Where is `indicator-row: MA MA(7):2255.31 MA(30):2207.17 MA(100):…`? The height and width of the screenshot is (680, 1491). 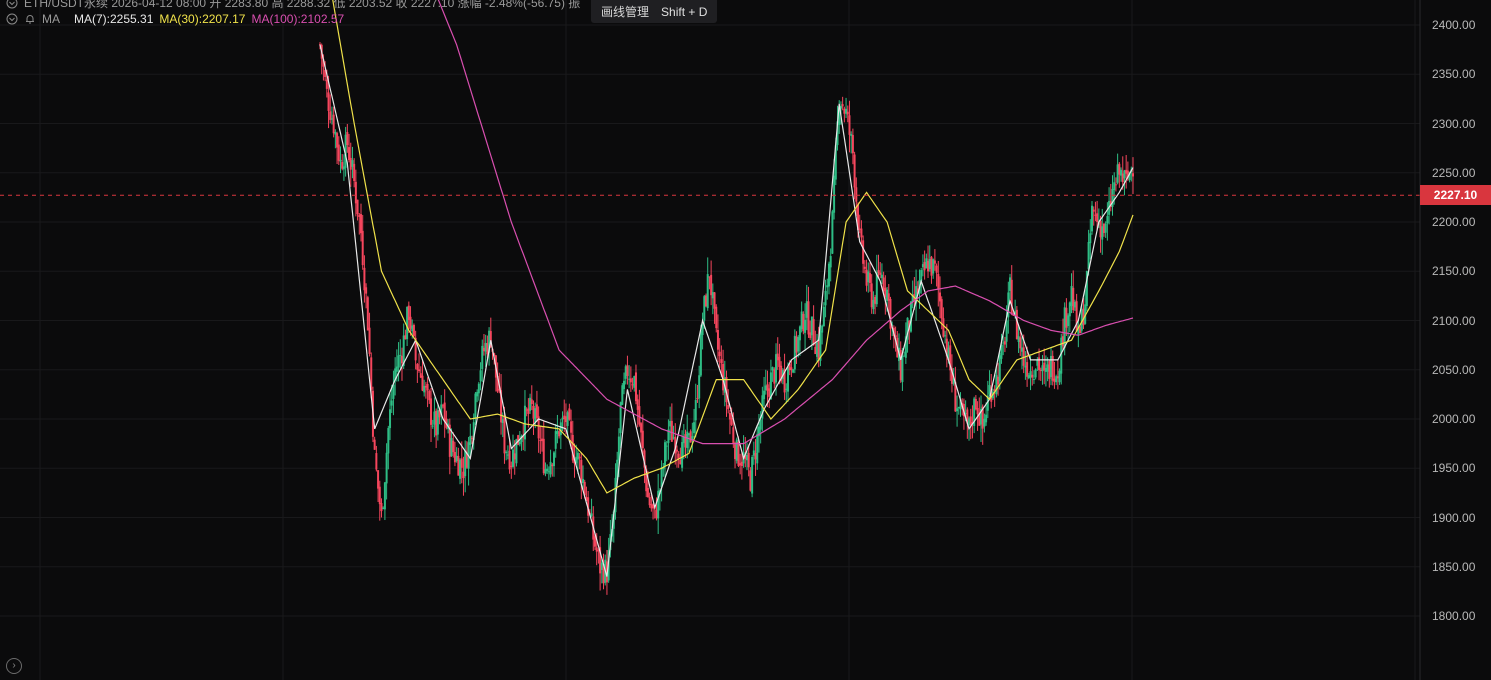
indicator-row: MA MA(7):2255.31 MA(30):2207.17 MA(100):… is located at coordinates (175, 19).